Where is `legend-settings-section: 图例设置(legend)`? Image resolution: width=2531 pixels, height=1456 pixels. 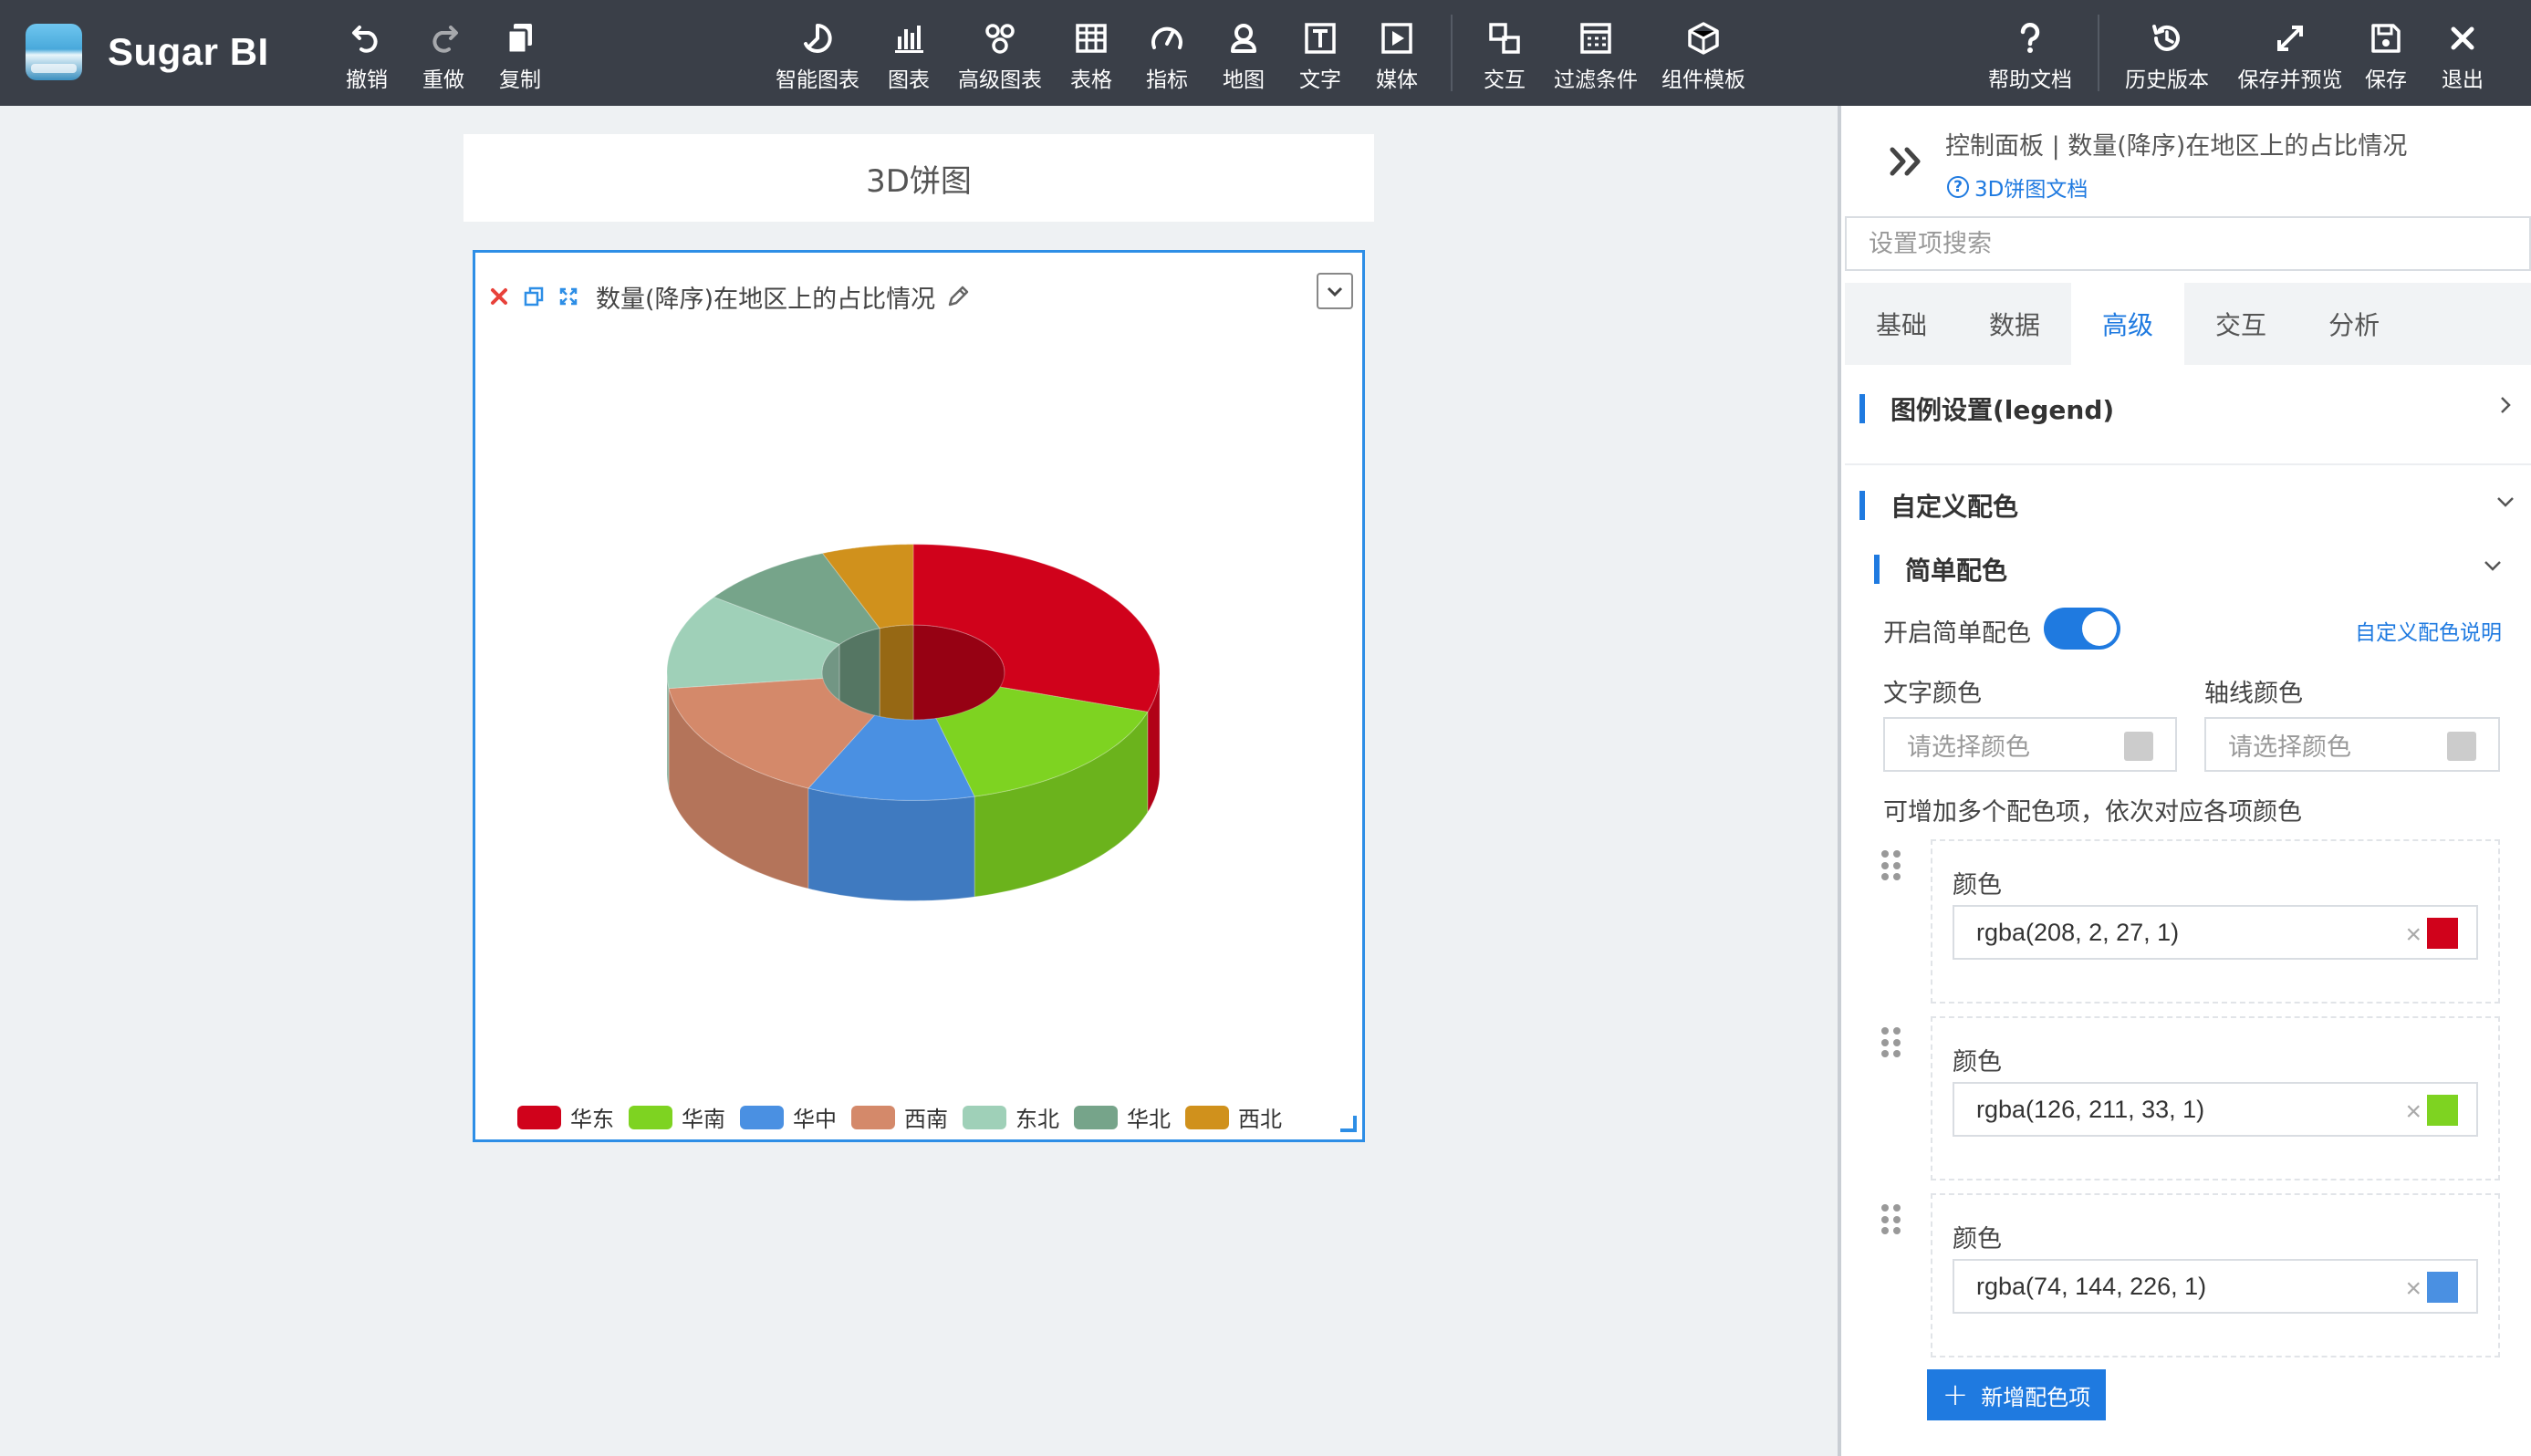
legend-settings-section: 图例设置(legend) is located at coordinates (2187, 408).